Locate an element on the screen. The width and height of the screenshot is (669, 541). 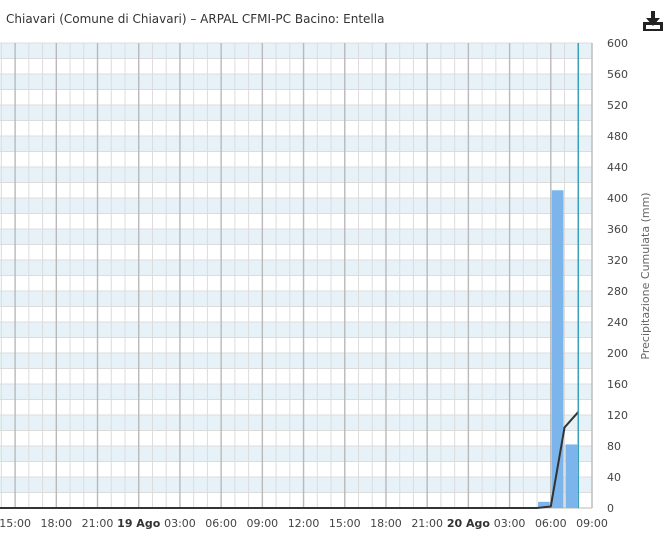
y-tick-label: 520 is located at coordinates (617, 105).